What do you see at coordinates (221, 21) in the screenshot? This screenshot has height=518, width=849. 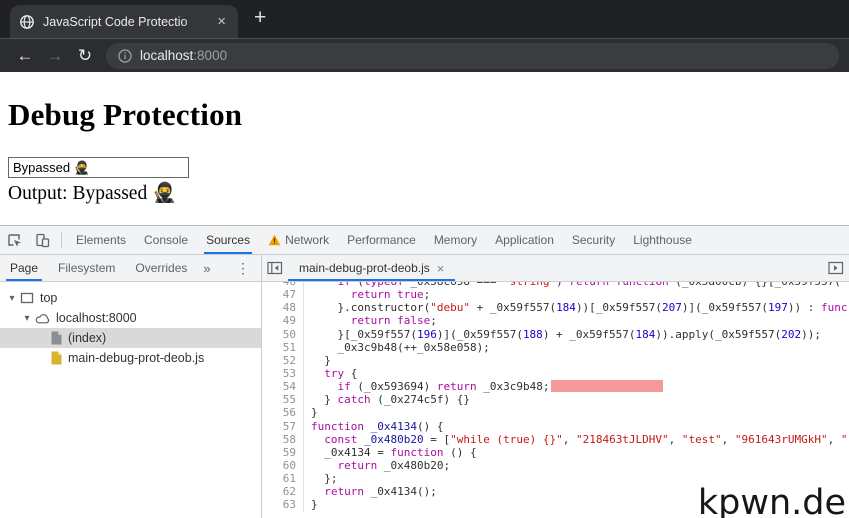 I see `tab-close-icon: ×` at bounding box center [221, 21].